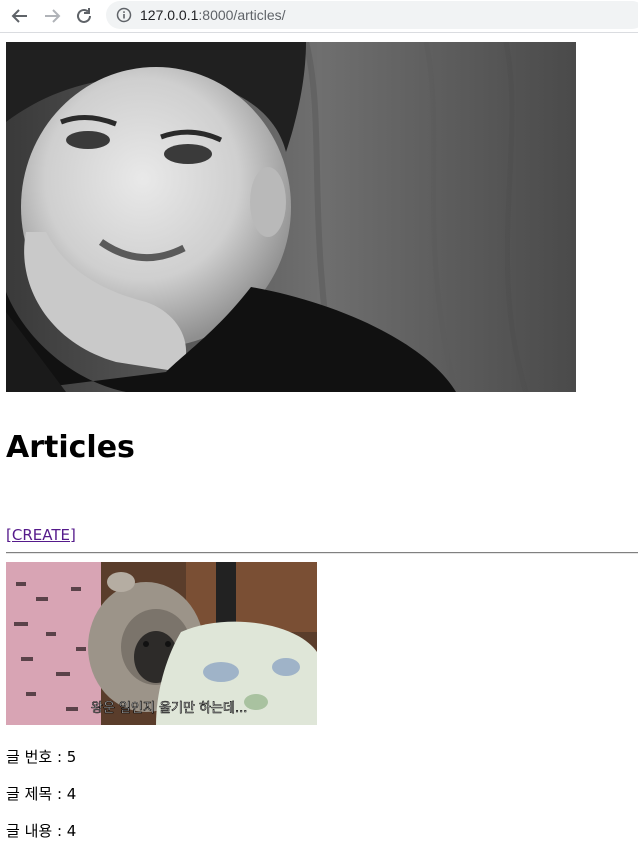  I want to click on info-icon, so click(124, 15).